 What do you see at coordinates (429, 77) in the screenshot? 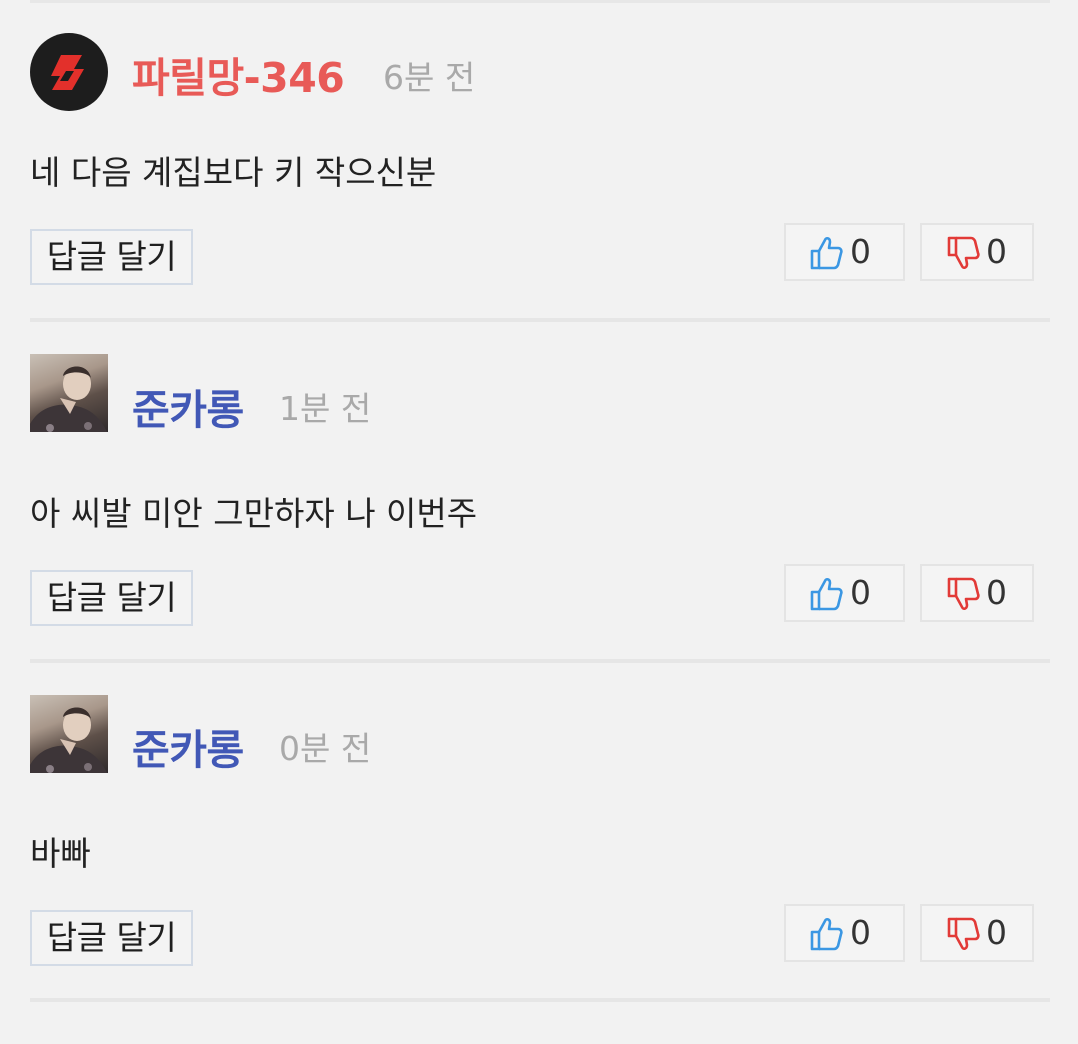
I see `comment-time: 6분 전` at bounding box center [429, 77].